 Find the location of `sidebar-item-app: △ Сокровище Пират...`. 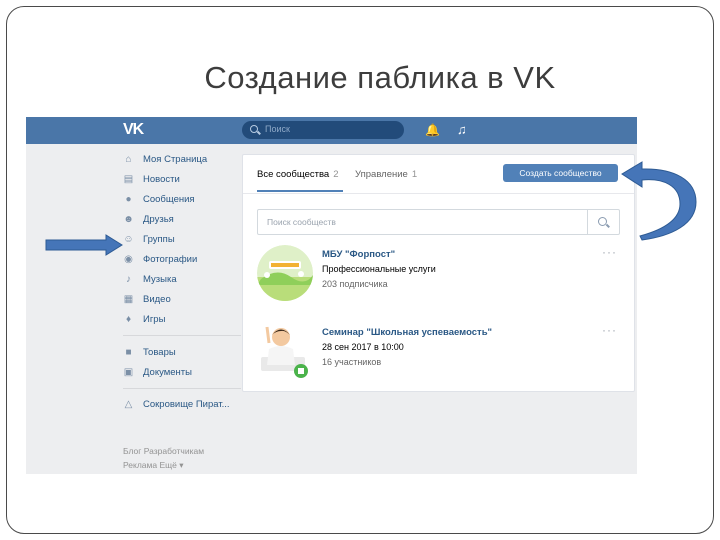

sidebar-item-app: △ Сокровище Пират... is located at coordinates (183, 406).